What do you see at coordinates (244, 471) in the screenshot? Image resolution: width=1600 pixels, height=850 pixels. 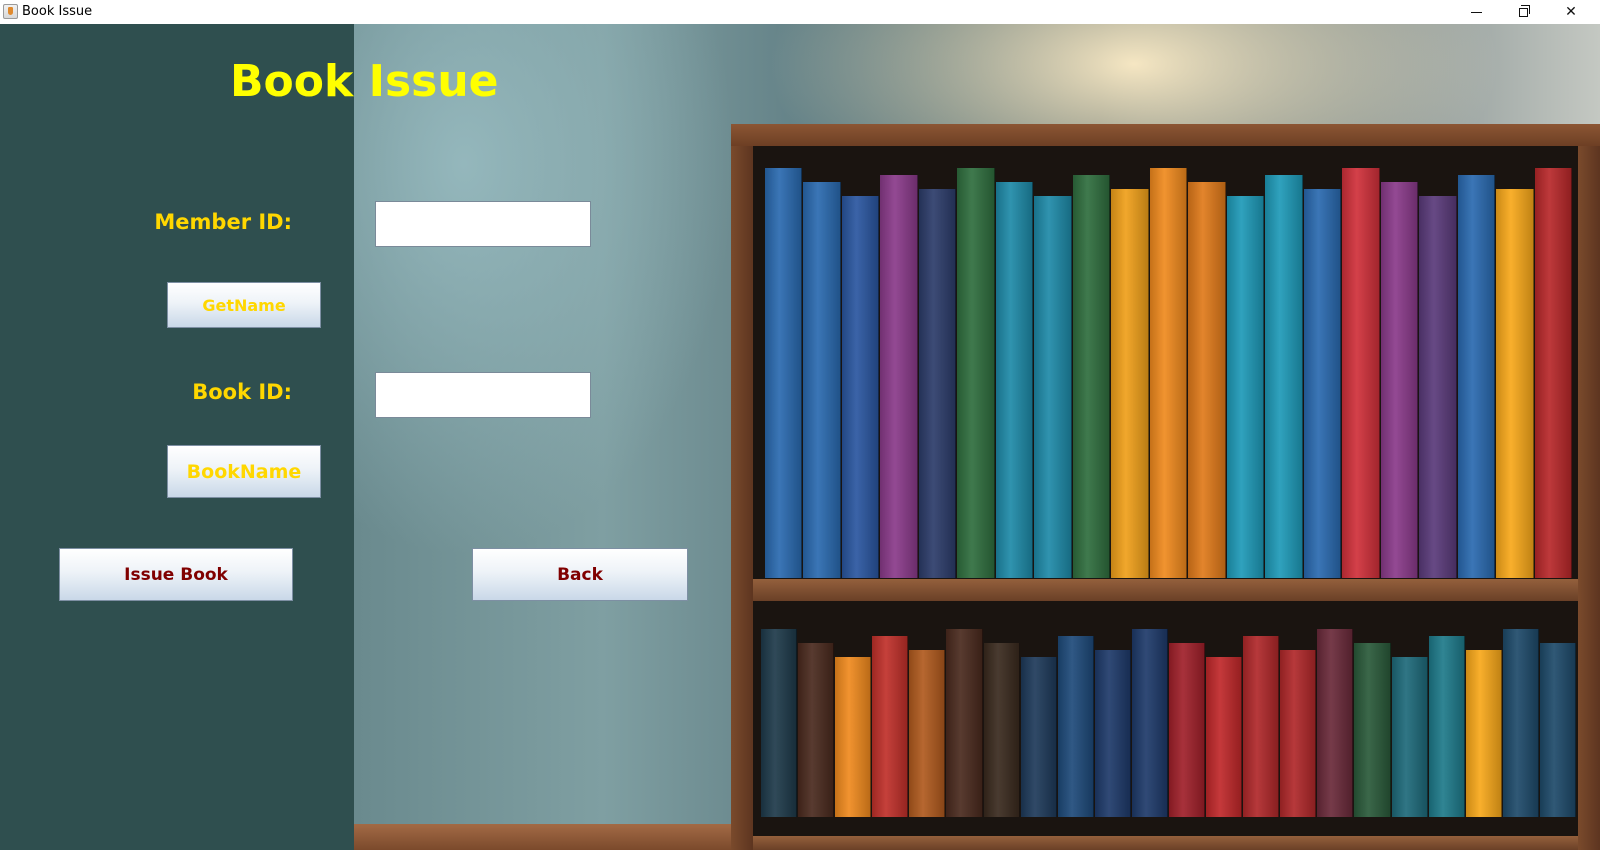 I see `book-name-button: BookName` at bounding box center [244, 471].